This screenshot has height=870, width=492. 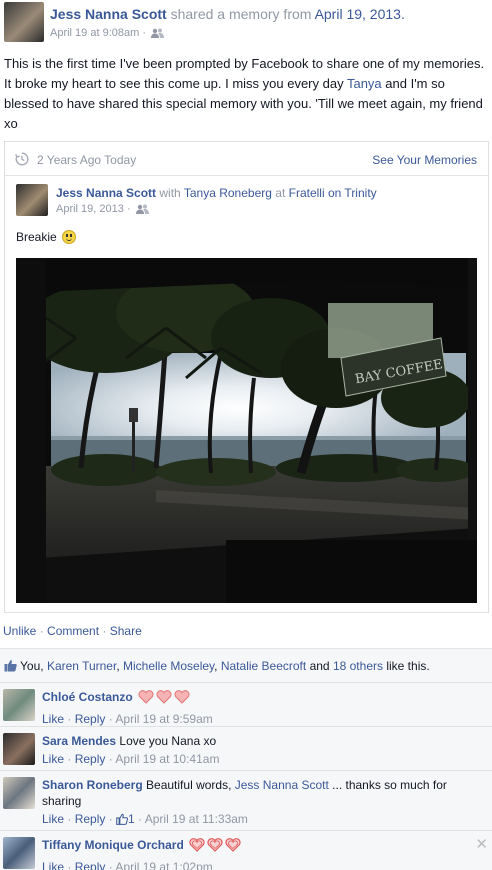 I want to click on close-icon: ✕, so click(x=481, y=844).